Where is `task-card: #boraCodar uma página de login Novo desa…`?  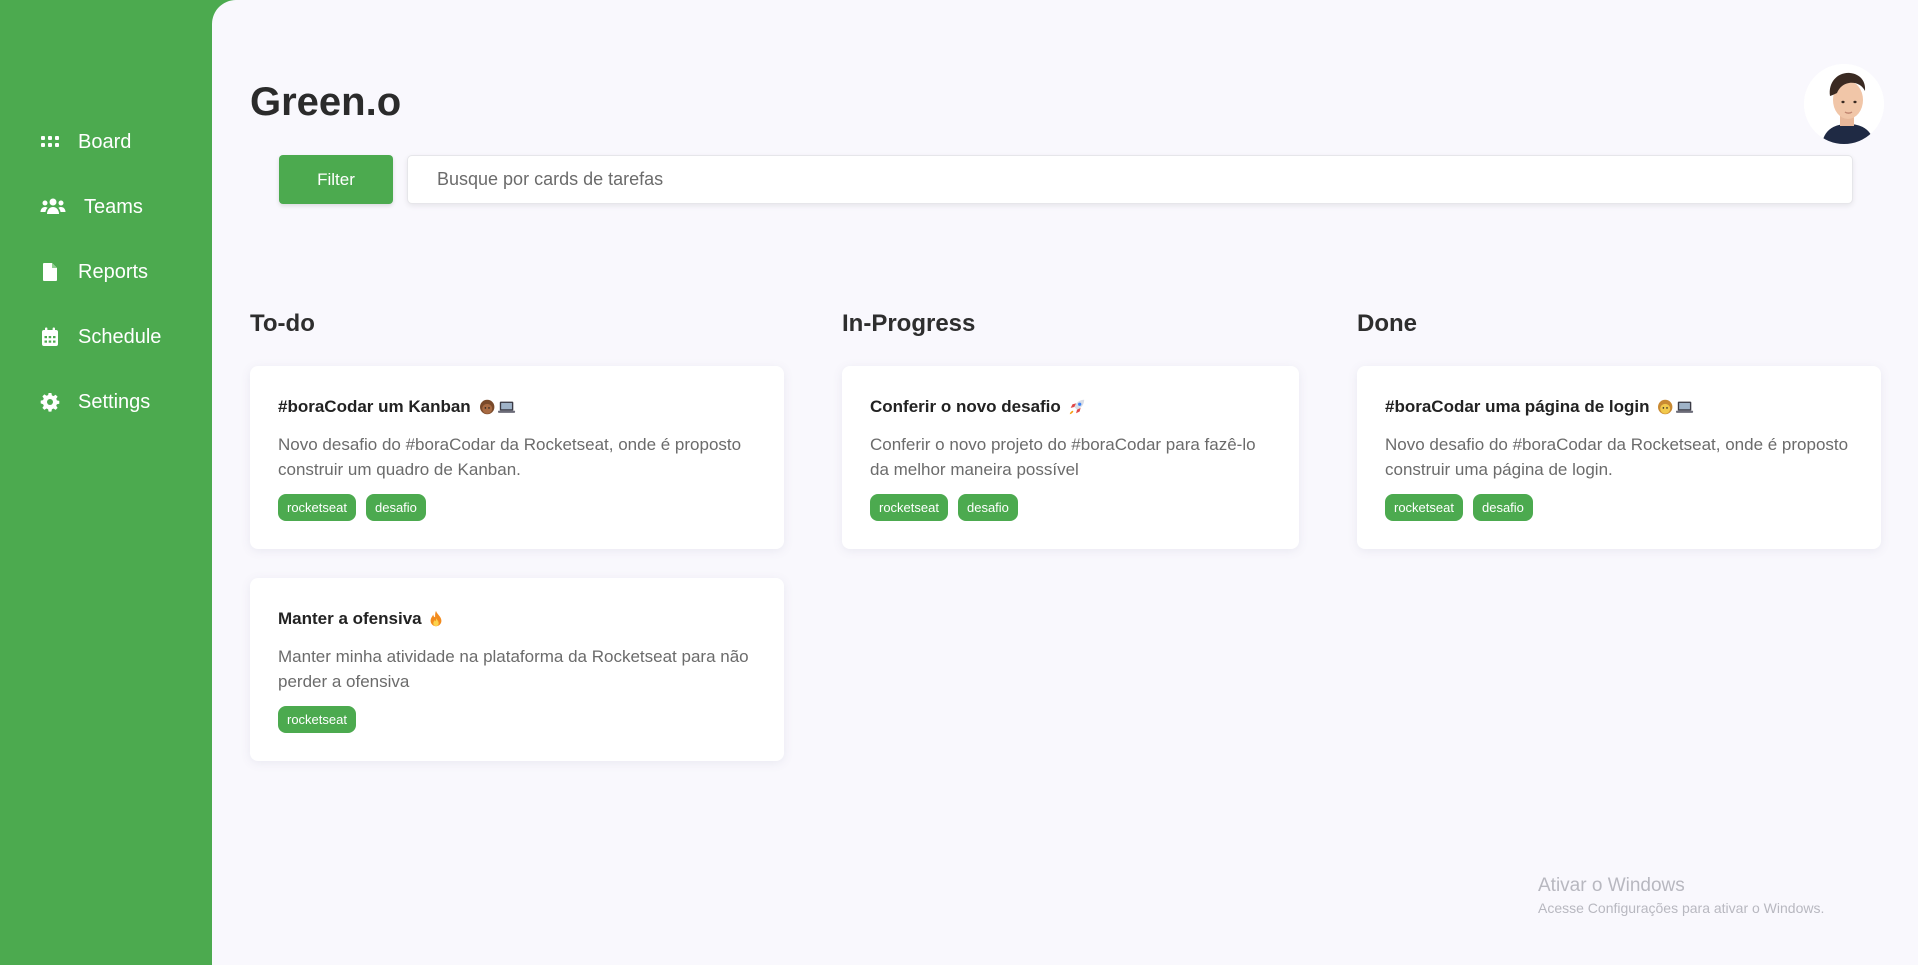
task-card: #boraCodar uma página de login Novo desa… is located at coordinates (1619, 457).